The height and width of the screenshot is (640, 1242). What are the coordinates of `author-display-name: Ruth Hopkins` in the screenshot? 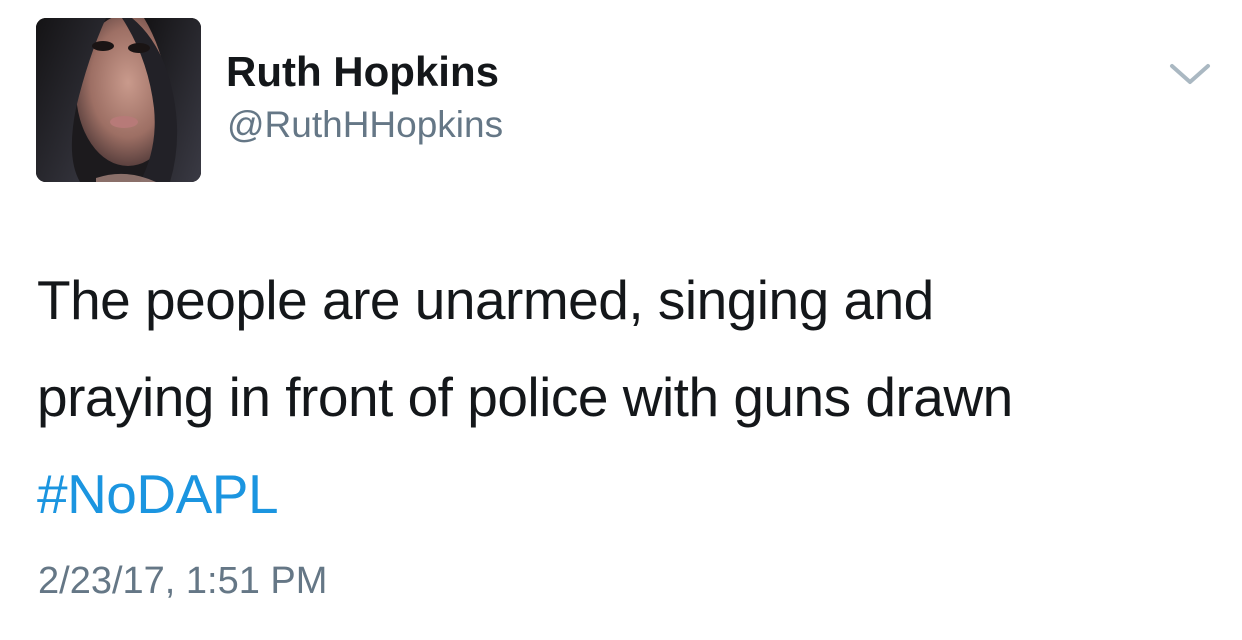 It's located at (362, 72).